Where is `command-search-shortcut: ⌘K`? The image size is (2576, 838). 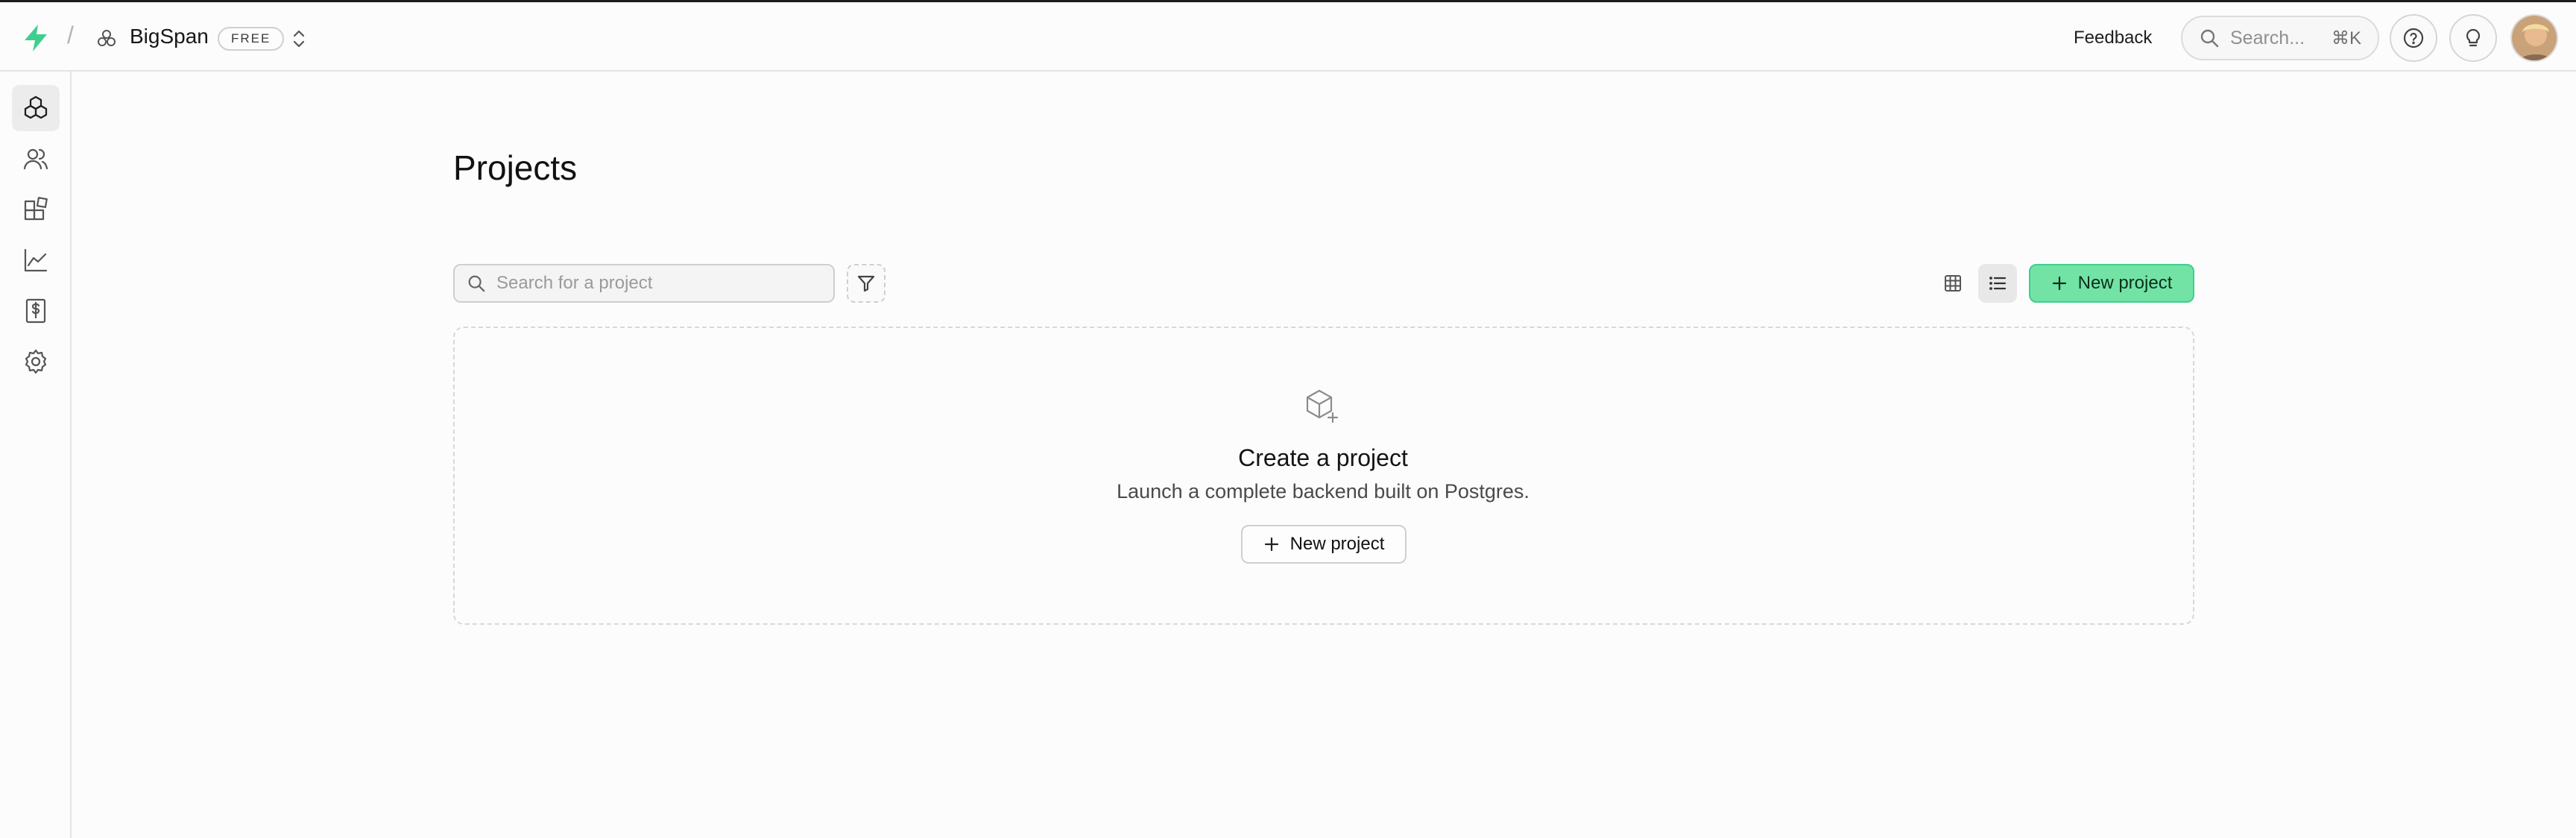
command-search-shortcut: ⌘K is located at coordinates (2346, 38).